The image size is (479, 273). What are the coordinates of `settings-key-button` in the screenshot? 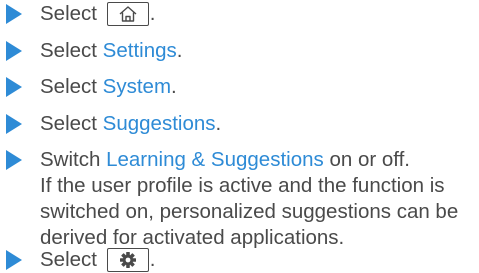 It's located at (127, 260).